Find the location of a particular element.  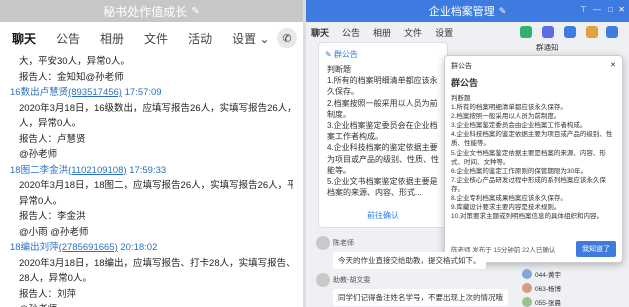

popup-line: 10.对策要求主题或列明档案信息的具体组织和内容。 is located at coordinates (527, 217).